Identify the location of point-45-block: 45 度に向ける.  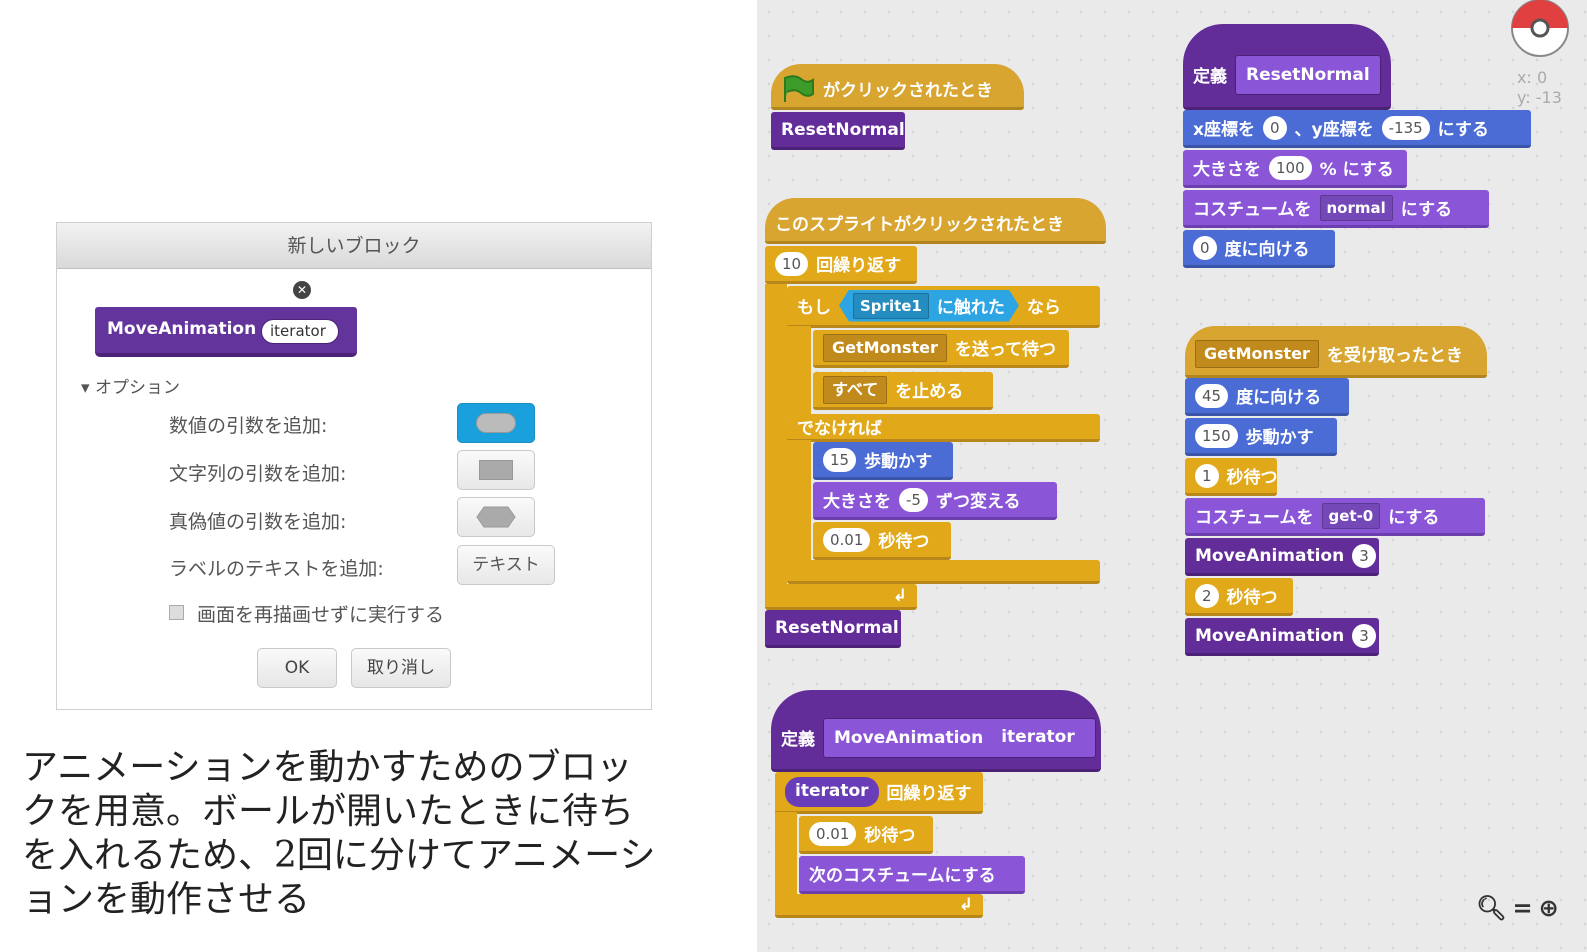
(1267, 397).